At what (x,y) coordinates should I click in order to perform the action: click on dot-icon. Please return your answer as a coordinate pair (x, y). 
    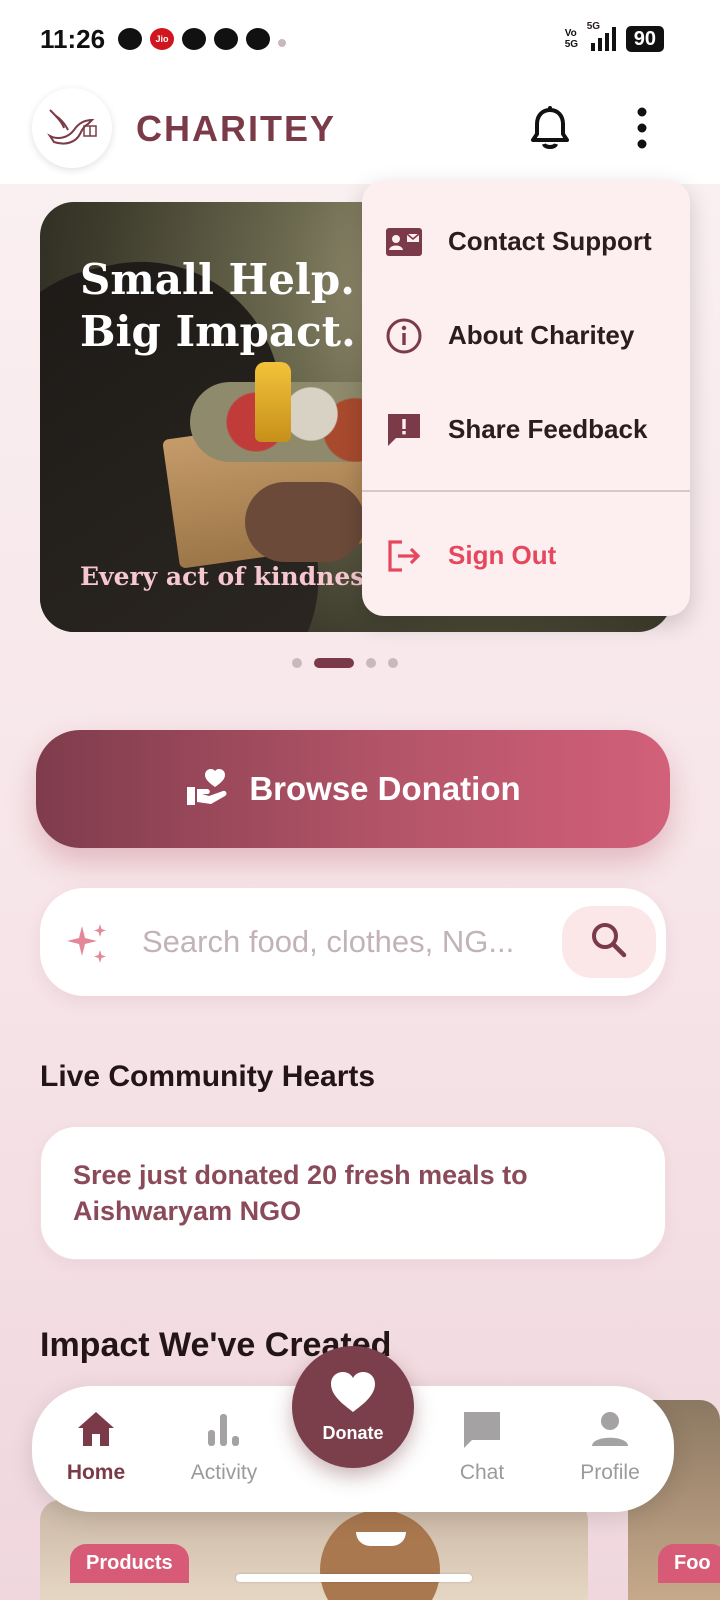
    Looking at the image, I should click on (282, 42).